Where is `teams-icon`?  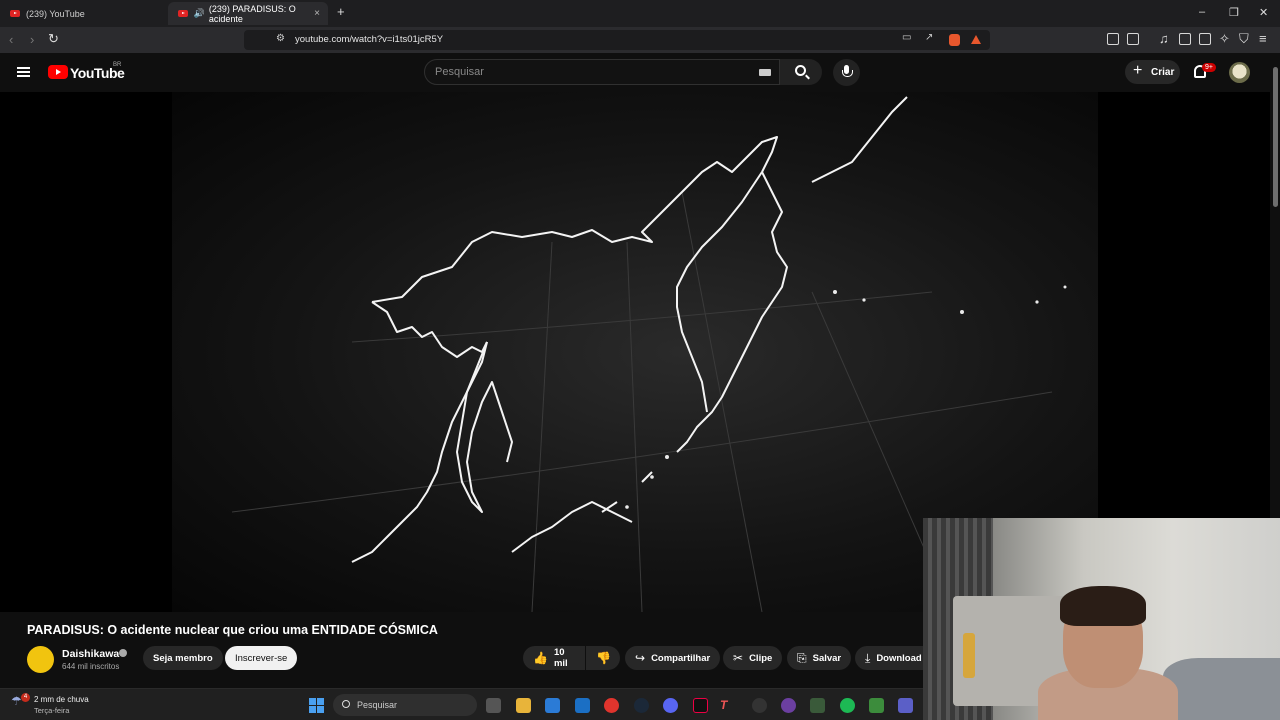 teams-icon is located at coordinates (905, 705).